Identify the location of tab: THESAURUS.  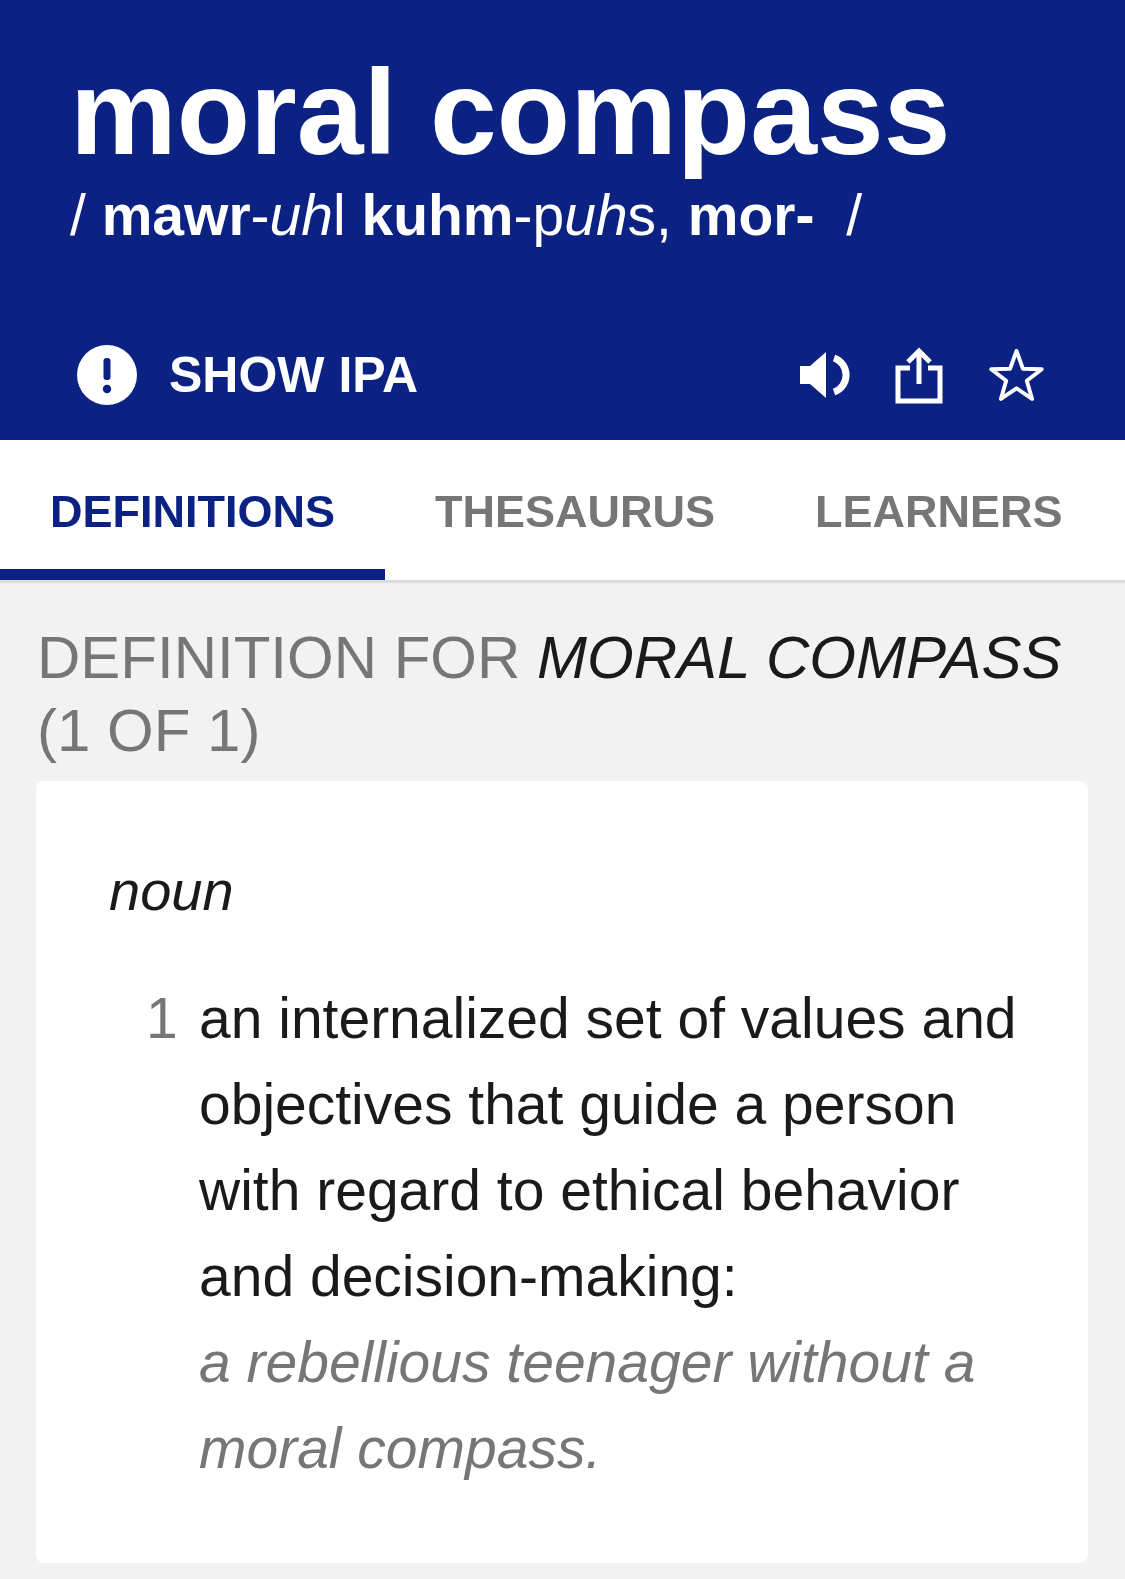
(575, 510).